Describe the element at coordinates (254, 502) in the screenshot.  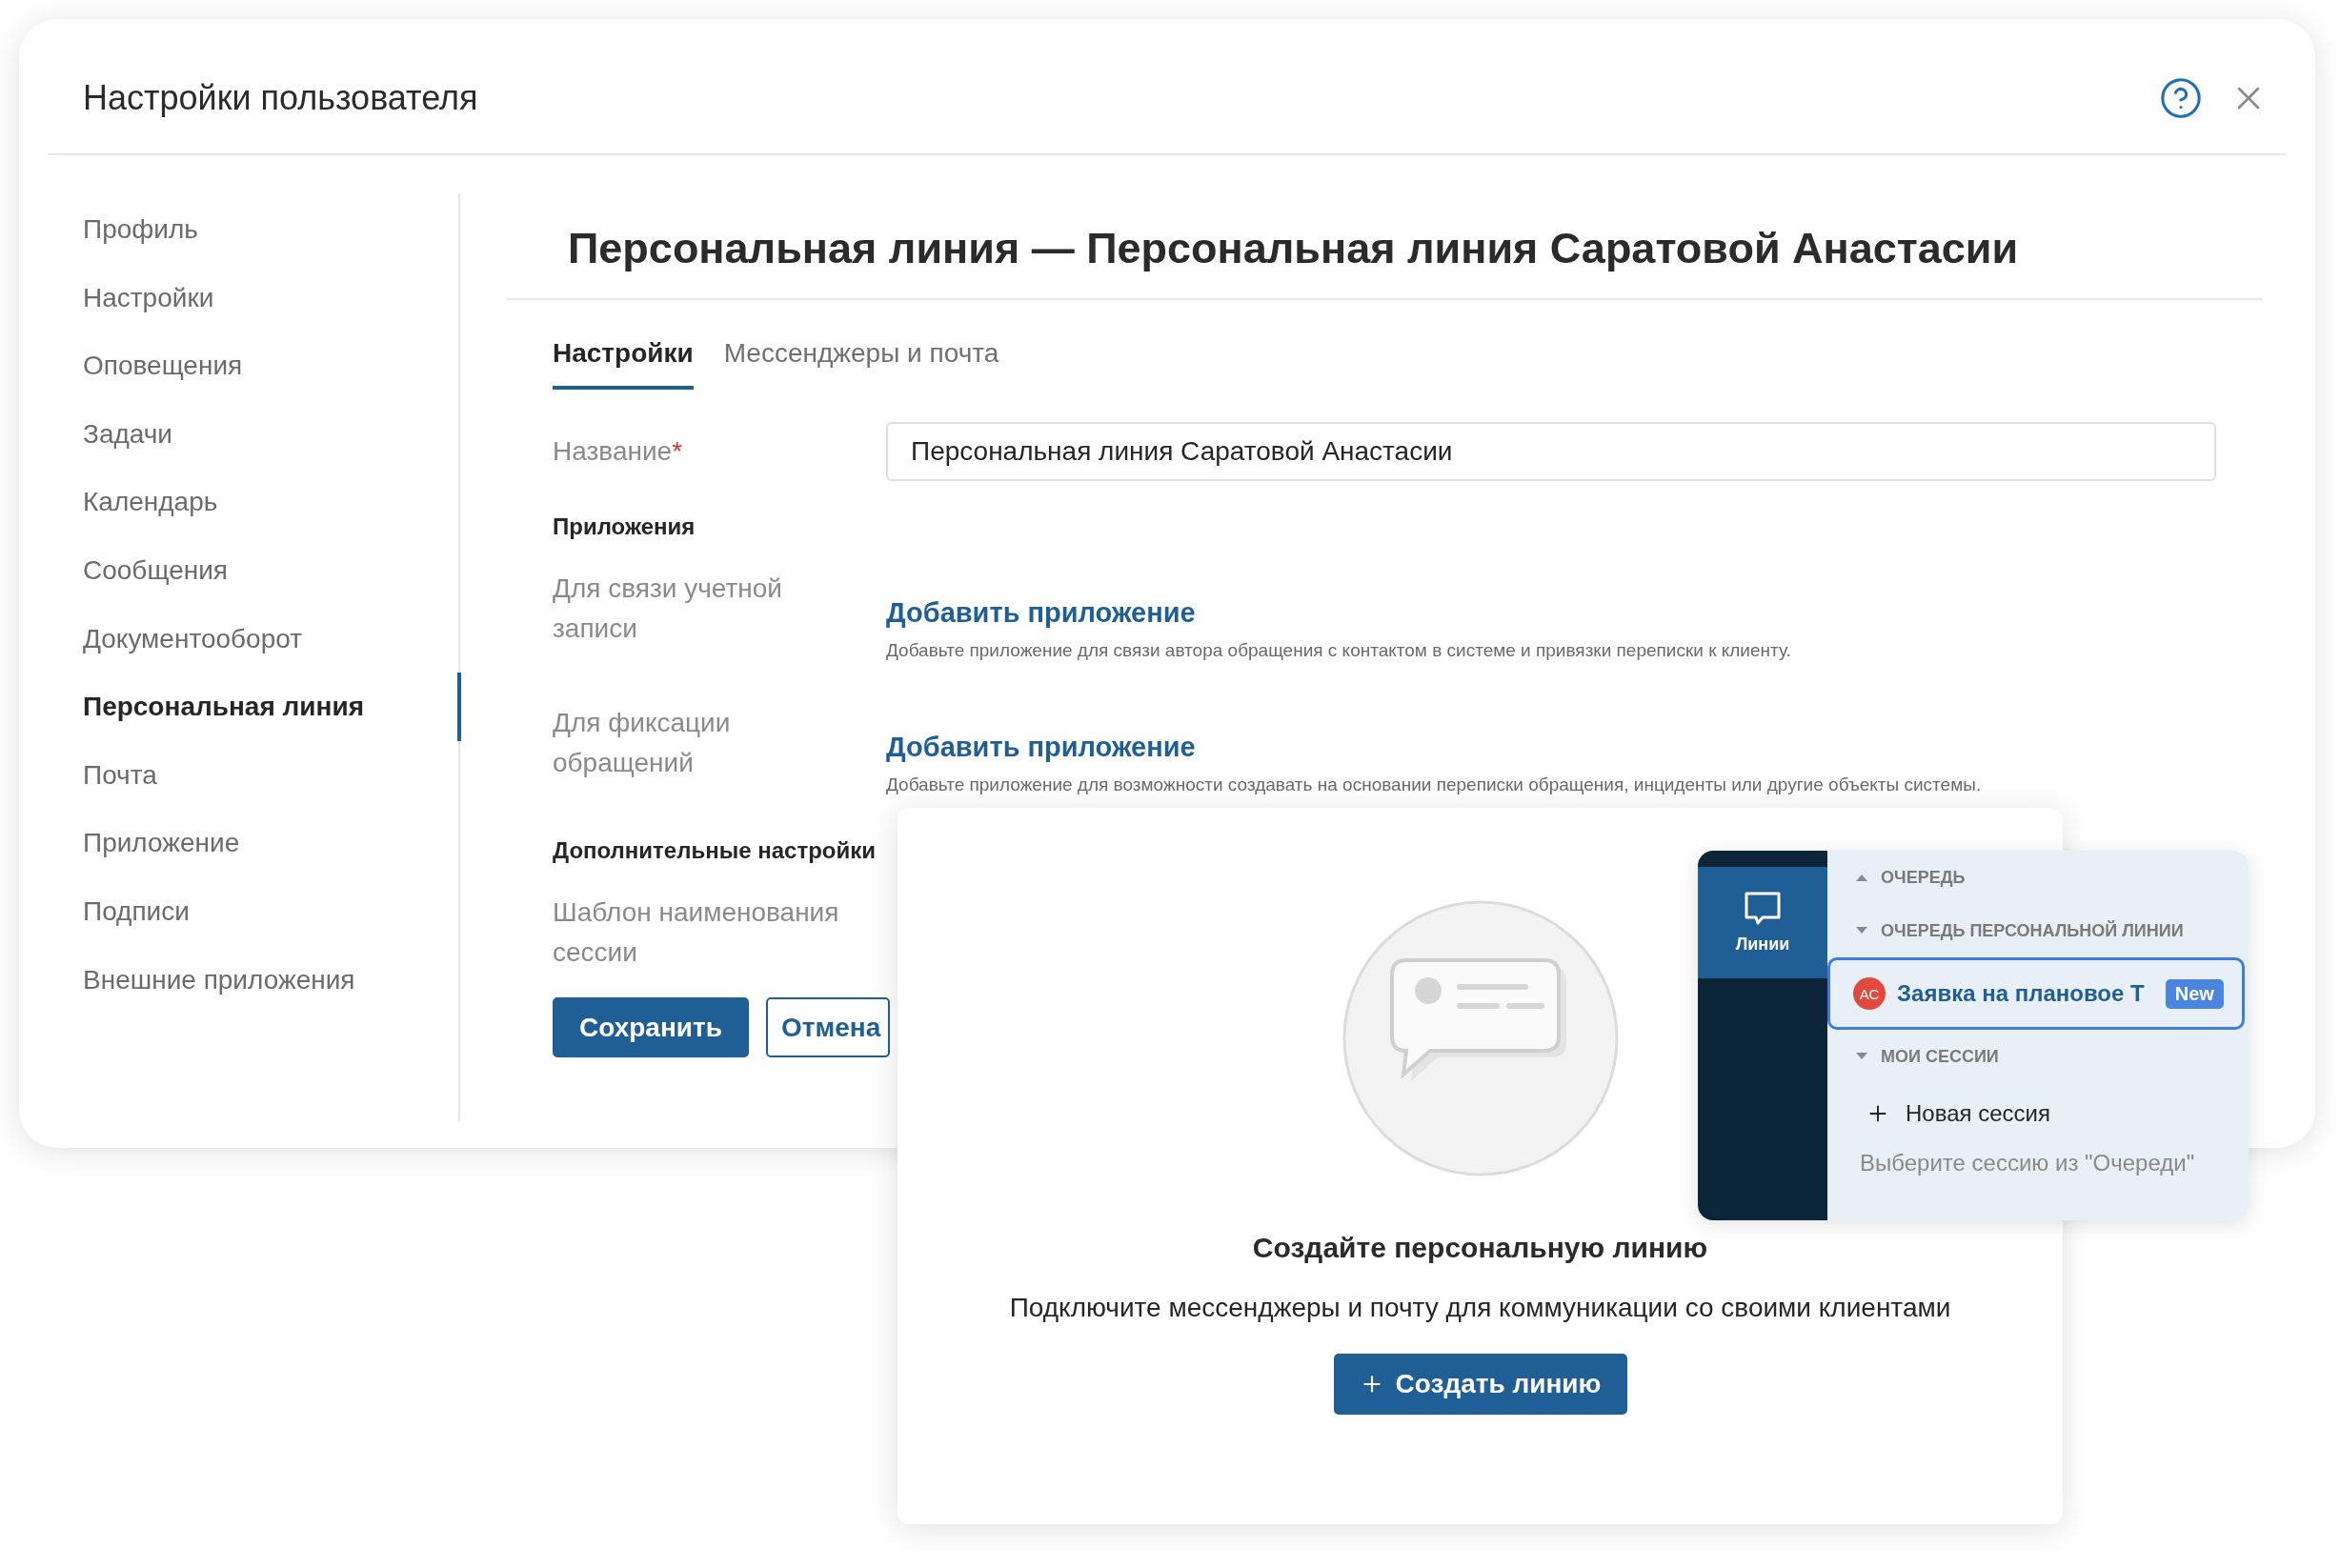
I see `sidebar-item: Календарь` at that location.